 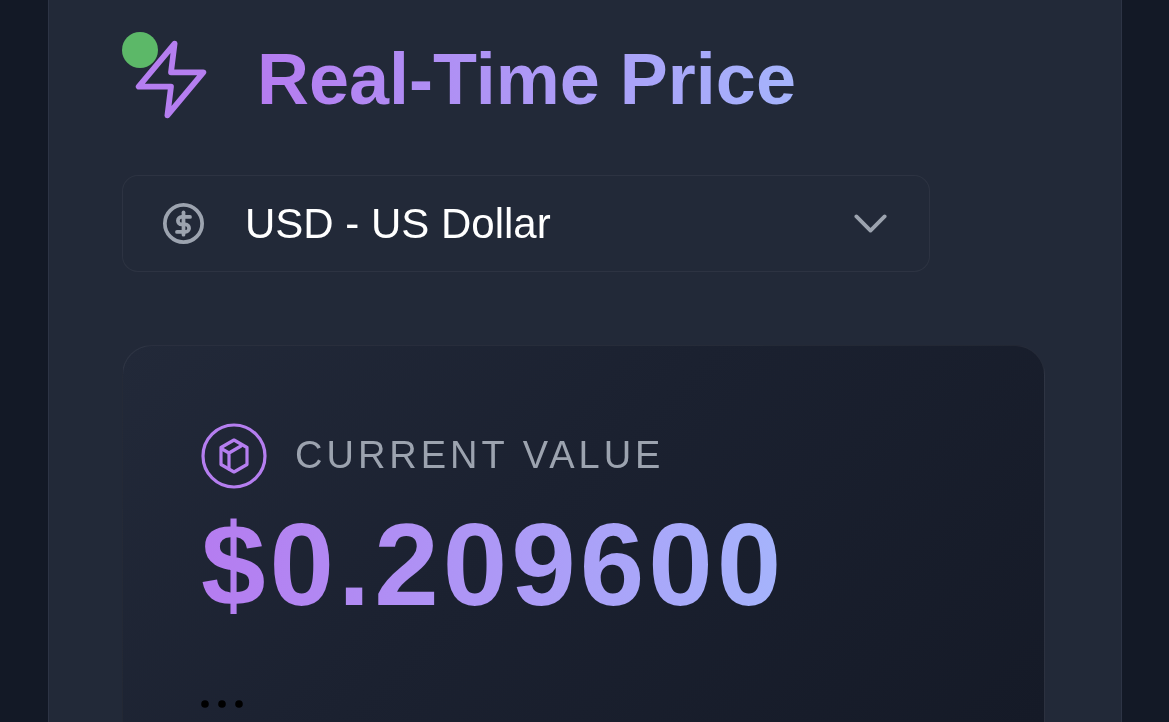 What do you see at coordinates (222, 703) in the screenshot?
I see `dots-icon` at bounding box center [222, 703].